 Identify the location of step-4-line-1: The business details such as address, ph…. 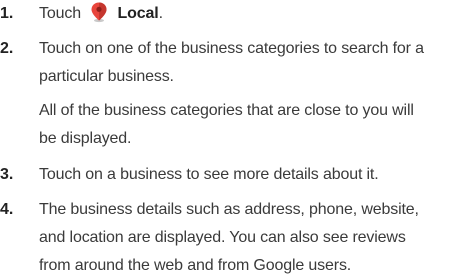
(229, 209).